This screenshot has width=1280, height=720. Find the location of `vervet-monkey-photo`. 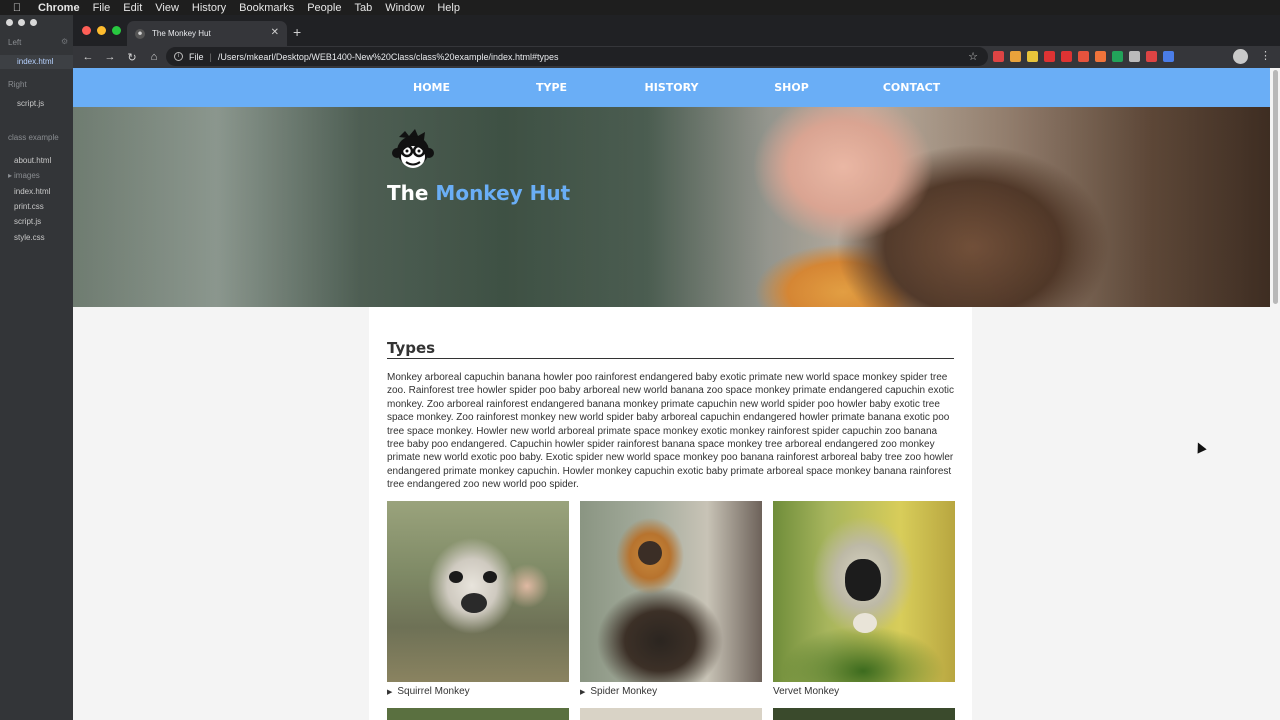

vervet-monkey-photo is located at coordinates (864, 591).